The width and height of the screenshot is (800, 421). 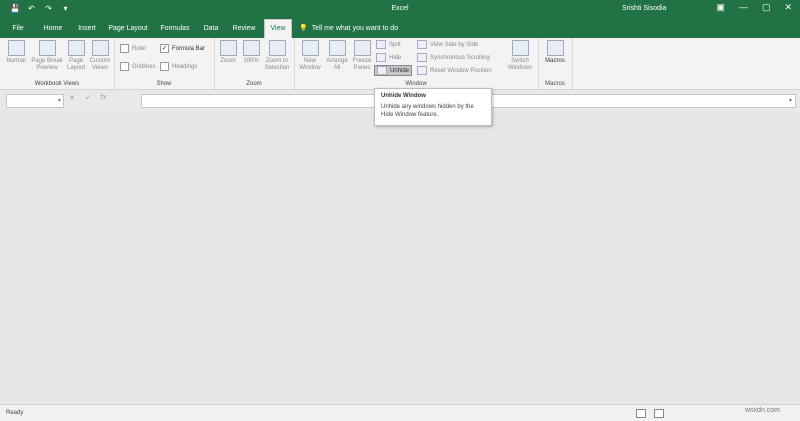 I want to click on status-ready: Ready, so click(x=15, y=413).